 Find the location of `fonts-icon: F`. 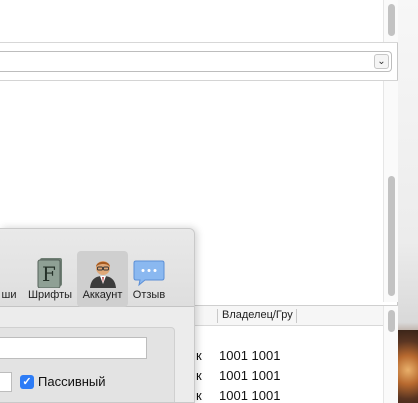

fonts-icon: F is located at coordinates (50, 272).